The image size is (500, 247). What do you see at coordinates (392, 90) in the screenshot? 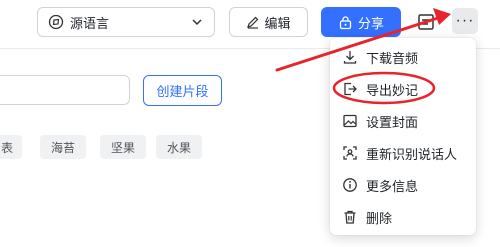
I see `menu-item-label: 导出妙记` at bounding box center [392, 90].